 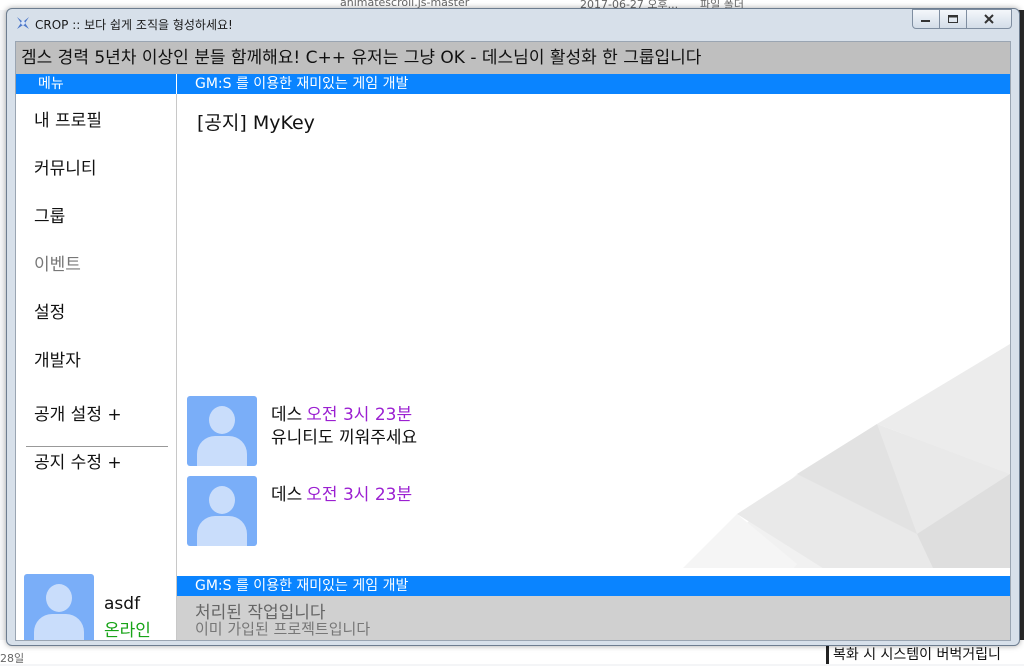 What do you see at coordinates (593, 586) in the screenshot?
I see `footer-channel-bar: GM:S 를 이용한 재미있는 게임 개발` at bounding box center [593, 586].